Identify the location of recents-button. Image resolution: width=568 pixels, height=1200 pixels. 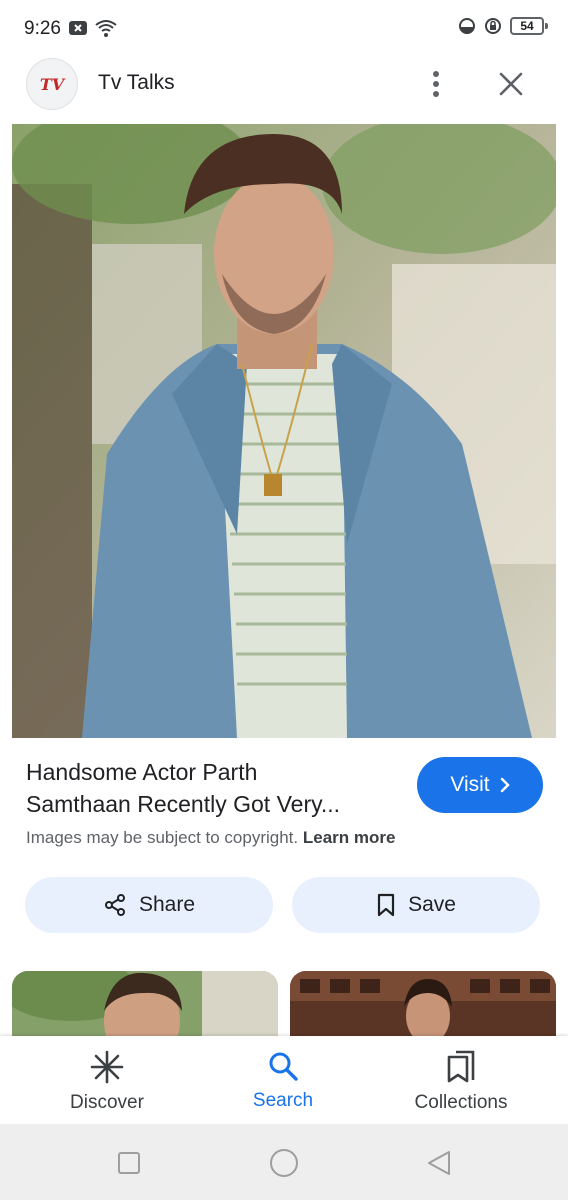
(129, 1163).